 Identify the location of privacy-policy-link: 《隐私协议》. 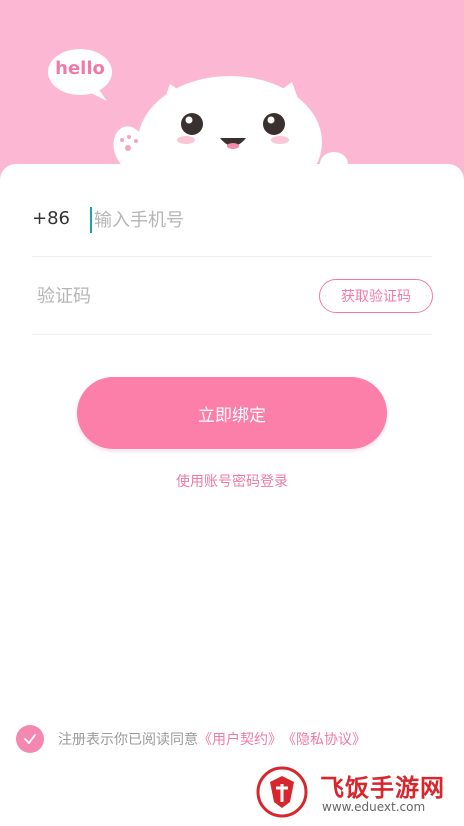
(324, 739).